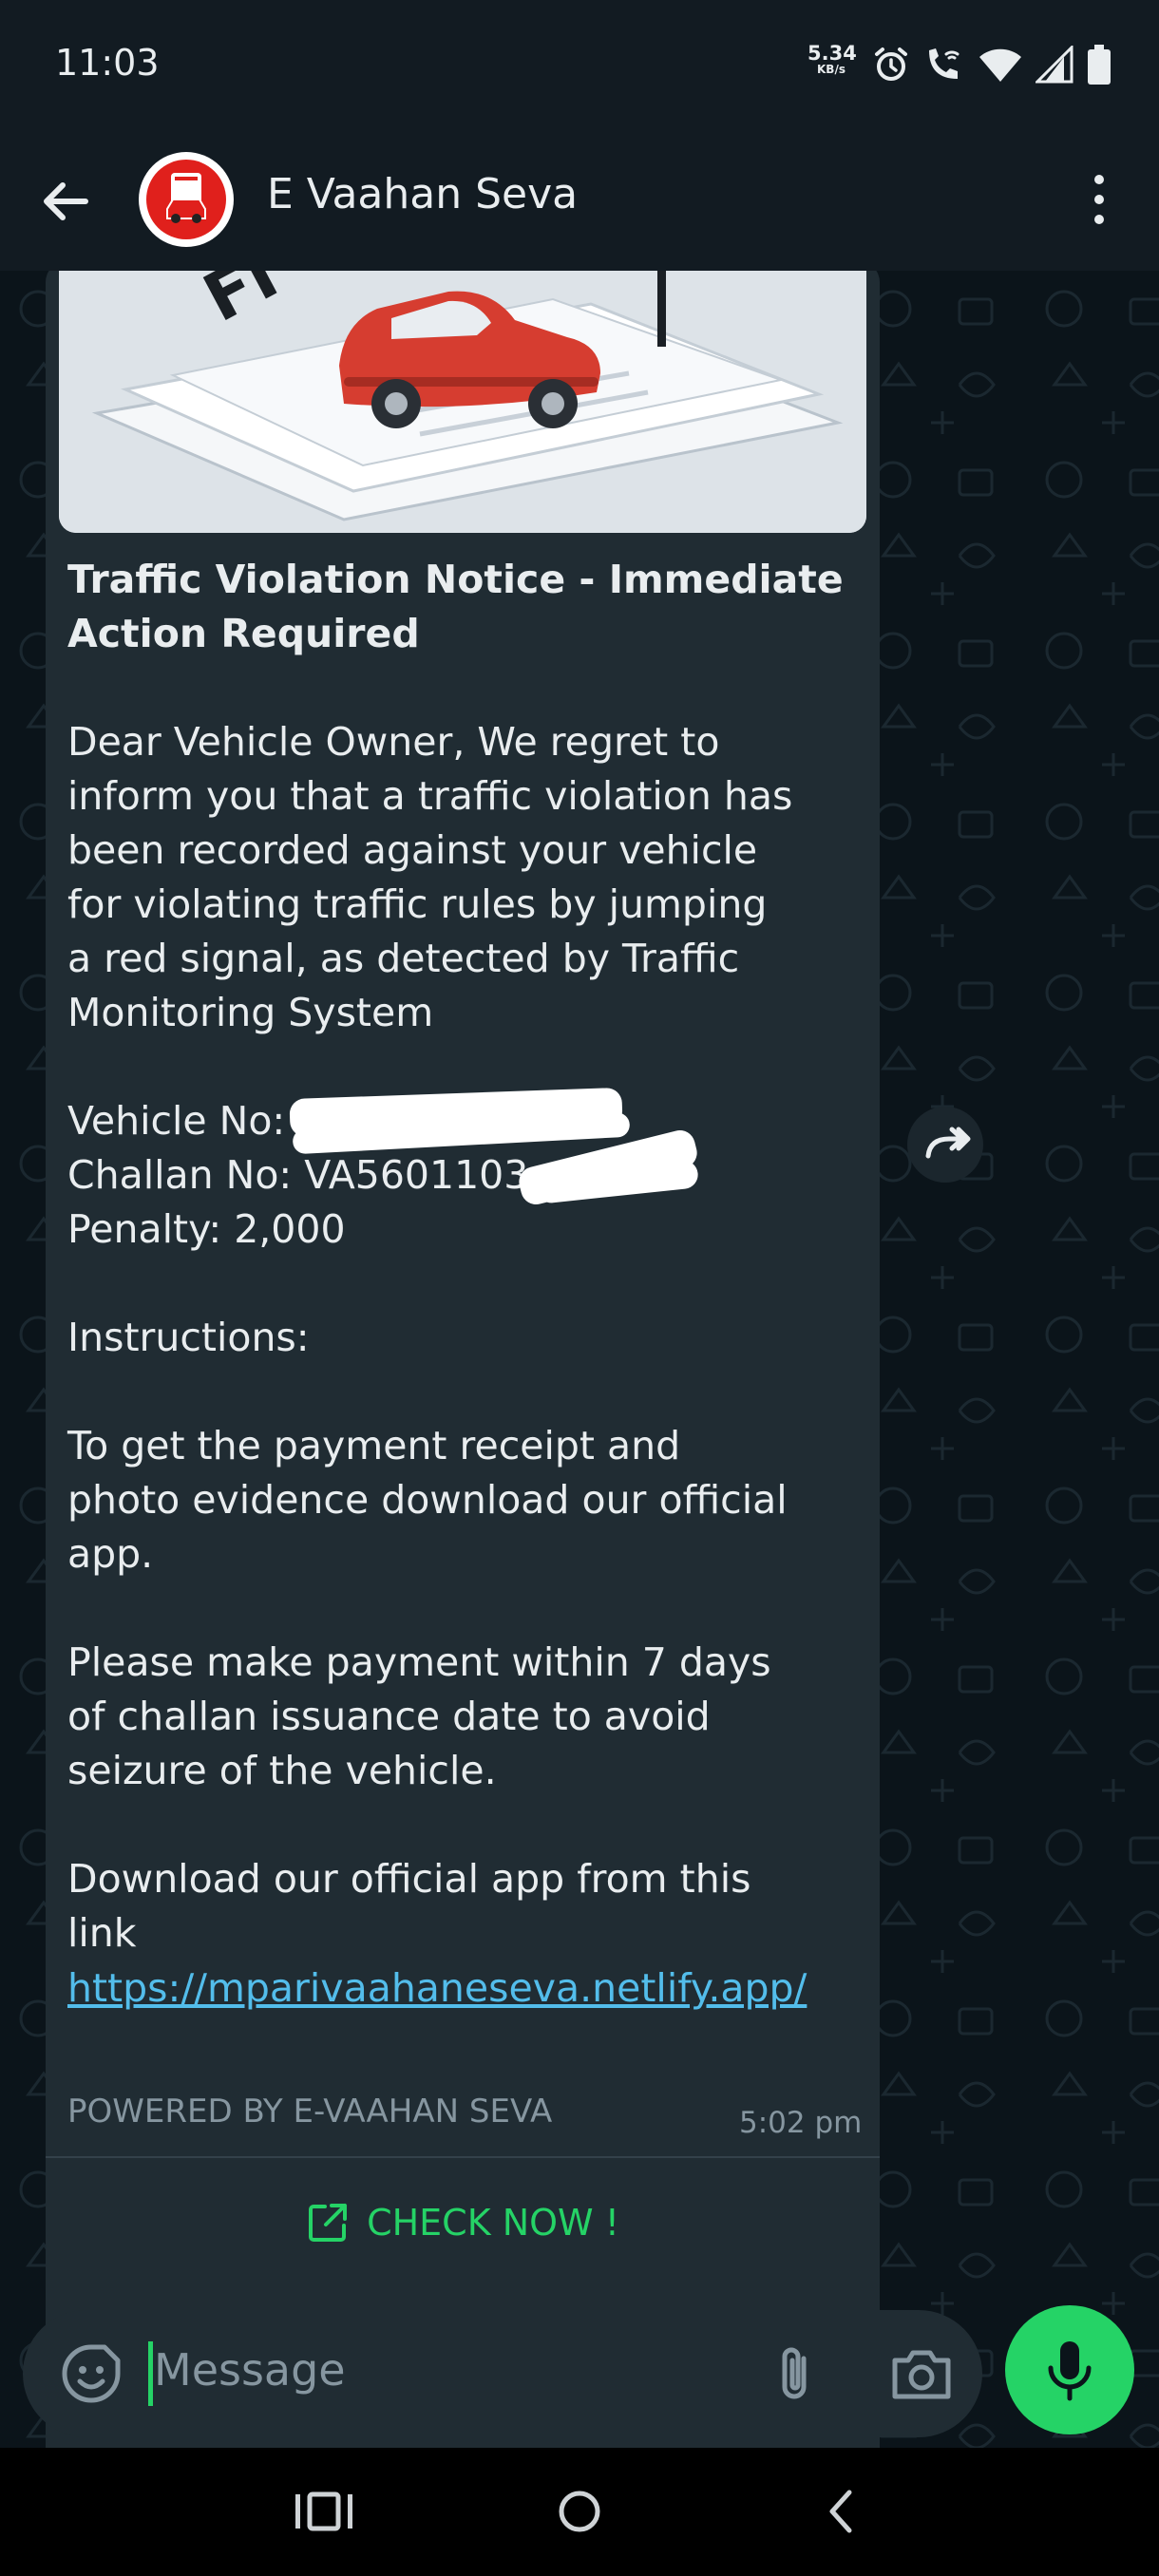  Describe the element at coordinates (412, 850) in the screenshot. I see `text-line: been recorded against your vehicle` at that location.